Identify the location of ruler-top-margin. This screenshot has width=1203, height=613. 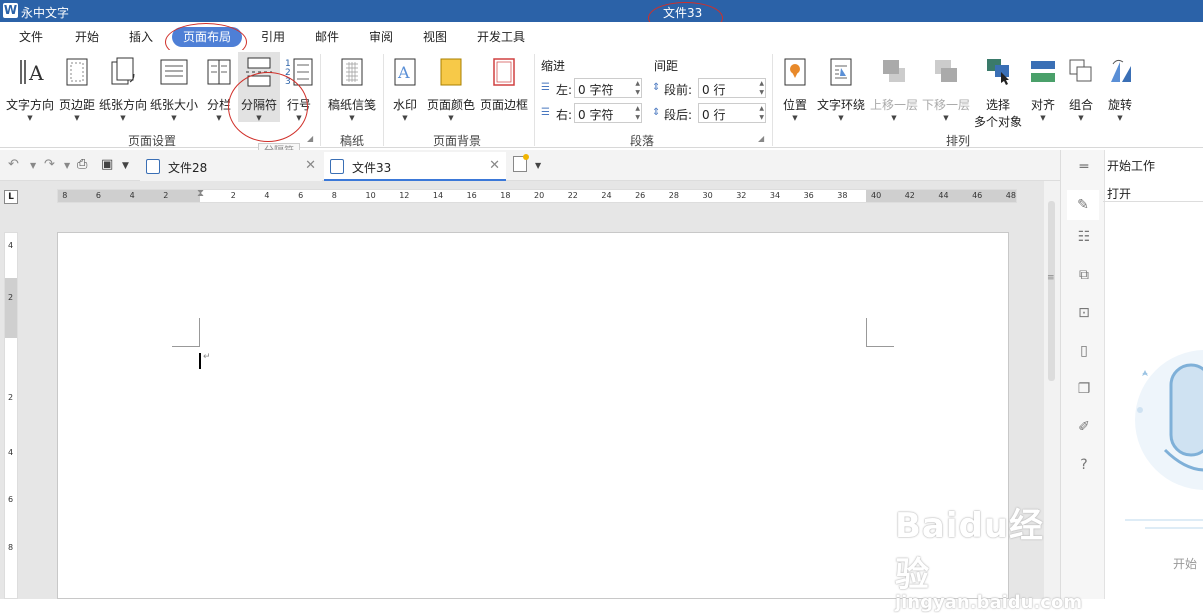
(11, 308).